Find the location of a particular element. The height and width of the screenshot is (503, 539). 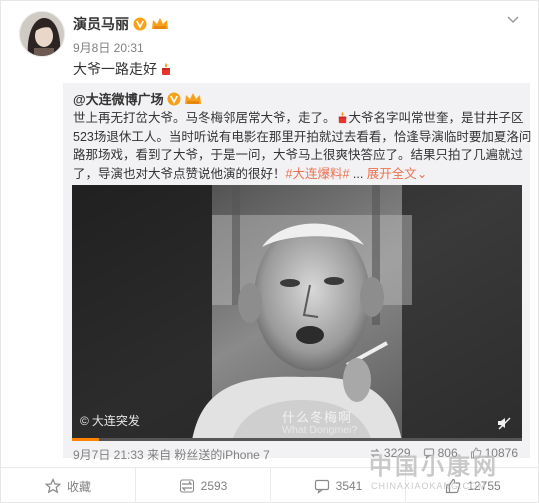

avatar is located at coordinates (42, 34).